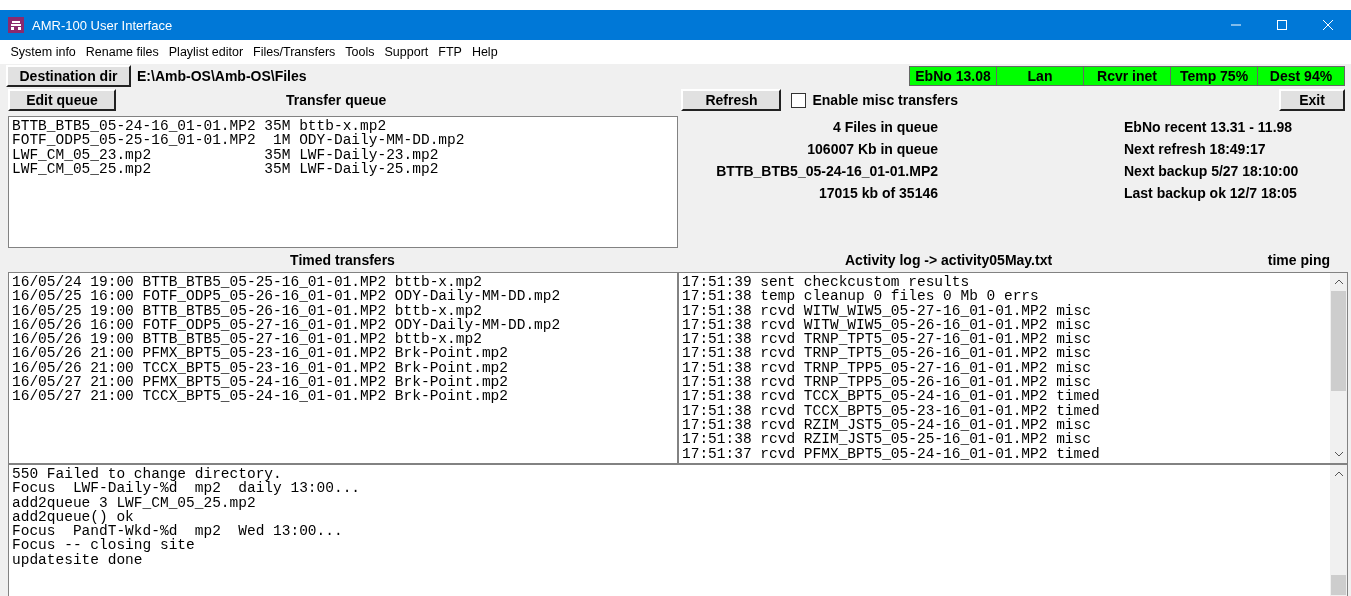 The image size is (1351, 596). What do you see at coordinates (239, 140) in the screenshot?
I see `queue-line: FOTF_ODP5_05-25-16_01-01.MP2 1M ODY-Daily-MM-DD.mp2` at bounding box center [239, 140].